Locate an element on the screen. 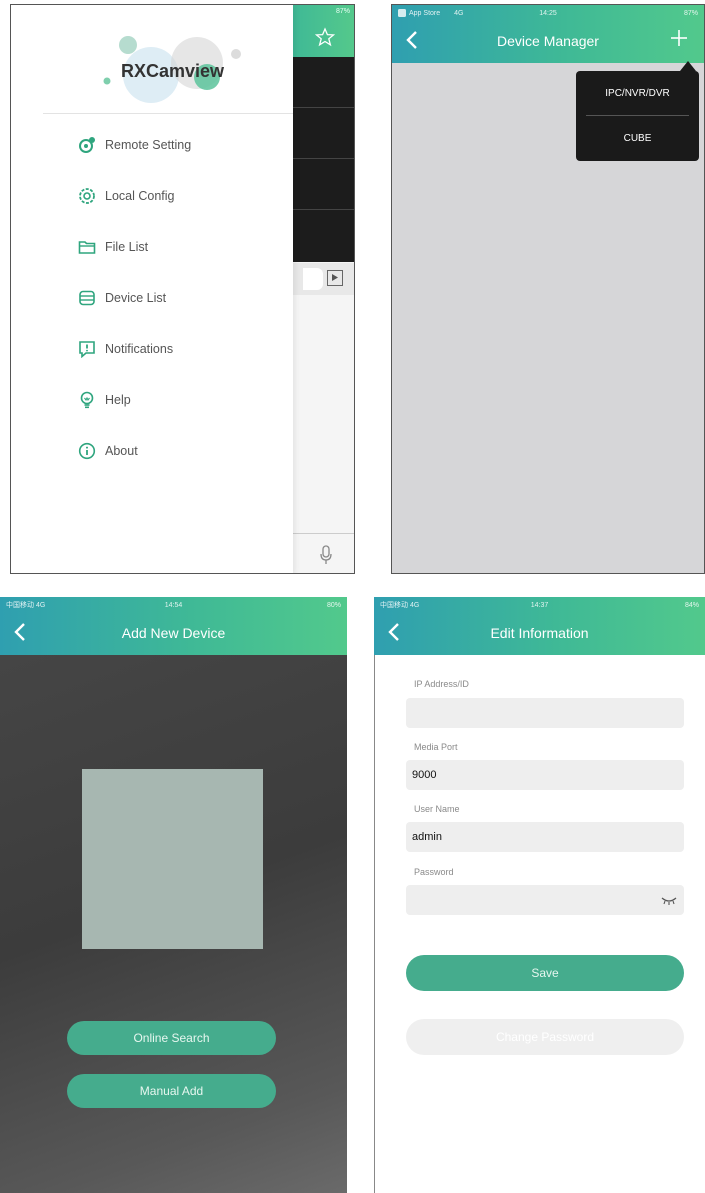 This screenshot has width=705, height=1193. page-title: Device Manager is located at coordinates (548, 41).